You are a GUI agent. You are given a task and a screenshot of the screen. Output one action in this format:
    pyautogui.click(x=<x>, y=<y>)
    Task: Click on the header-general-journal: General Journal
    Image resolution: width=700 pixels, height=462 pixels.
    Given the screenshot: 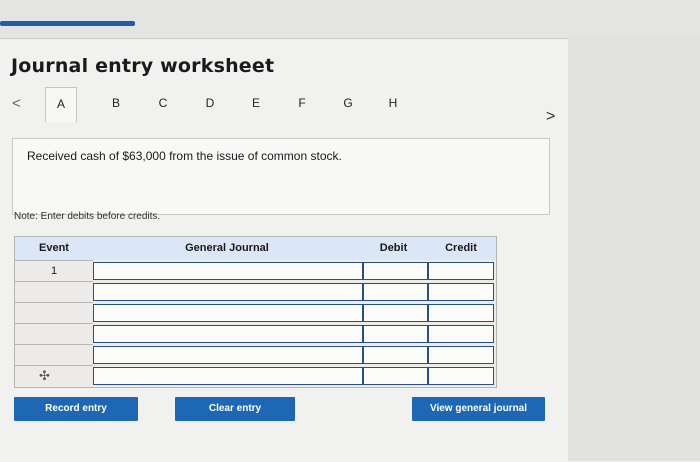 What is the action you would take?
    pyautogui.click(x=227, y=248)
    